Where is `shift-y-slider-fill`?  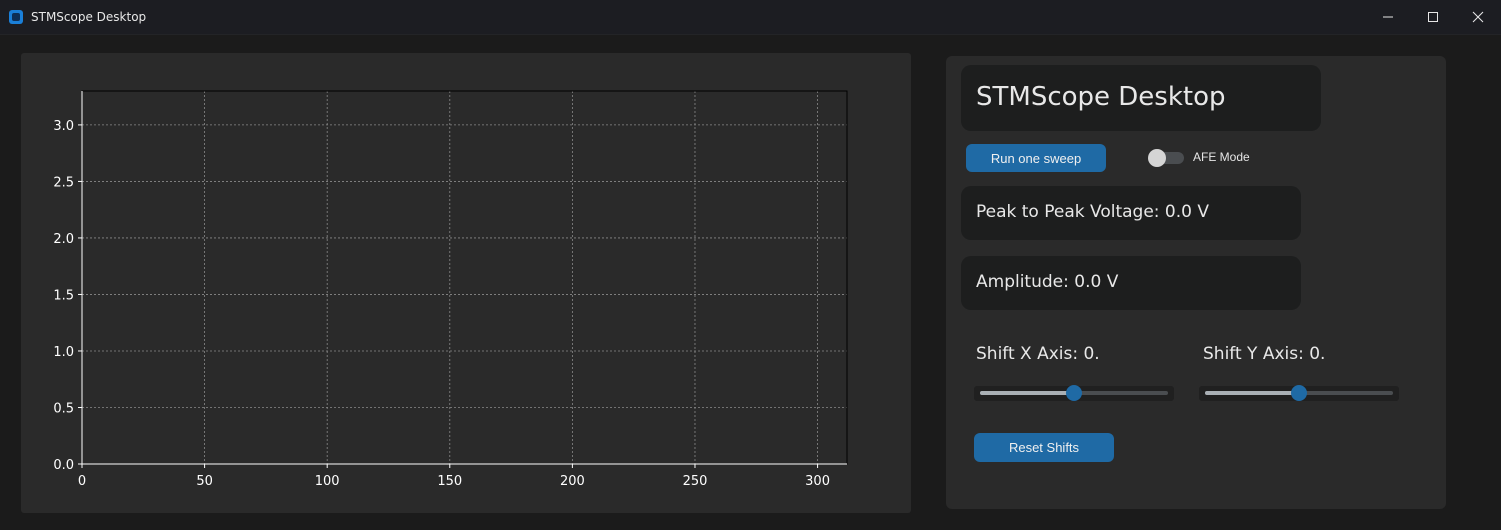 shift-y-slider-fill is located at coordinates (1252, 393).